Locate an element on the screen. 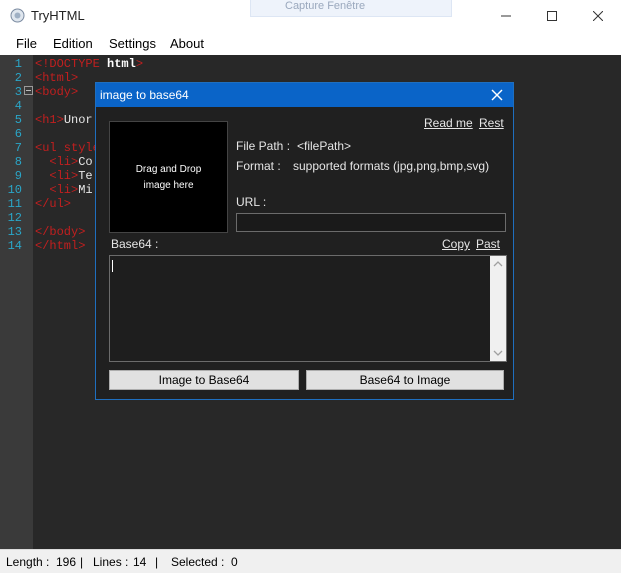 The width and height of the screenshot is (621, 573). line-number: 10 is located at coordinates (14, 190).